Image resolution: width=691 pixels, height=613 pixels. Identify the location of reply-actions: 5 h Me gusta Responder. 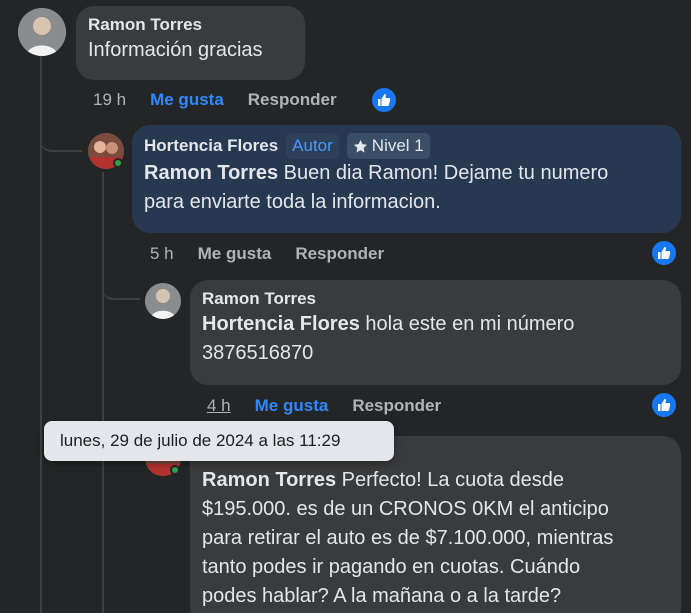
(267, 254).